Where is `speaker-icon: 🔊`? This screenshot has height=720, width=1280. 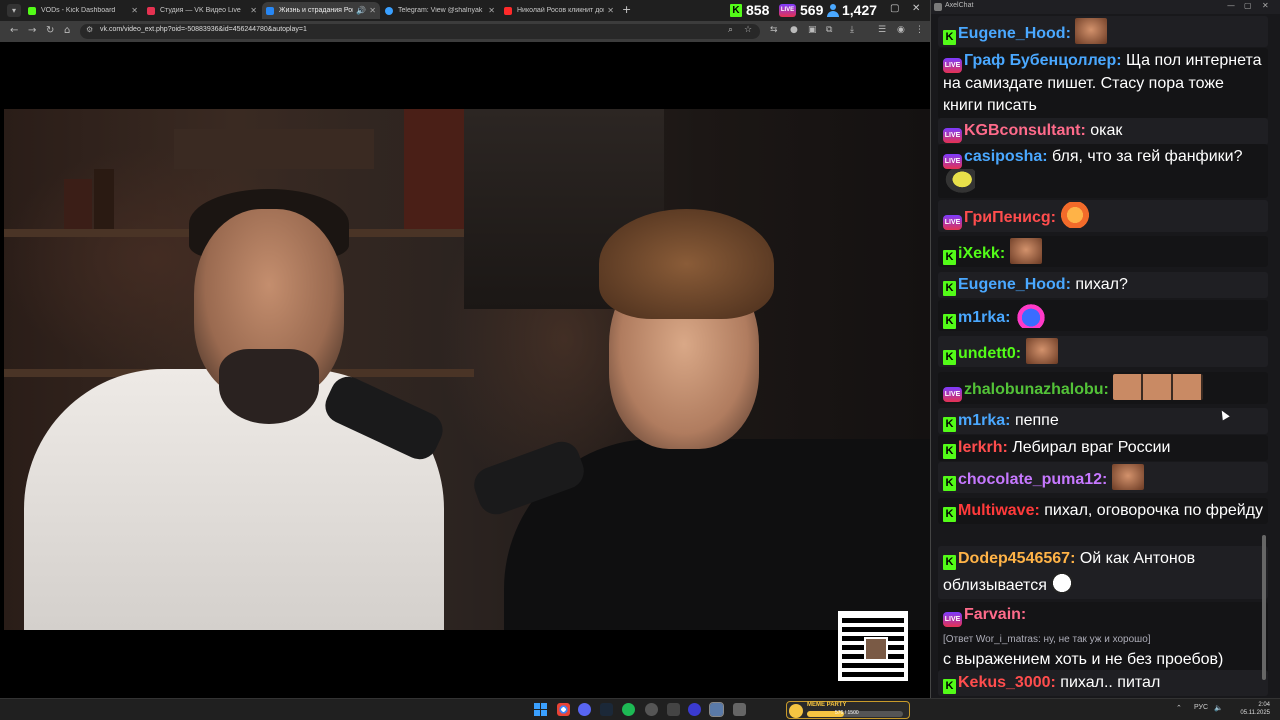
speaker-icon: 🔊 is located at coordinates (361, 10).